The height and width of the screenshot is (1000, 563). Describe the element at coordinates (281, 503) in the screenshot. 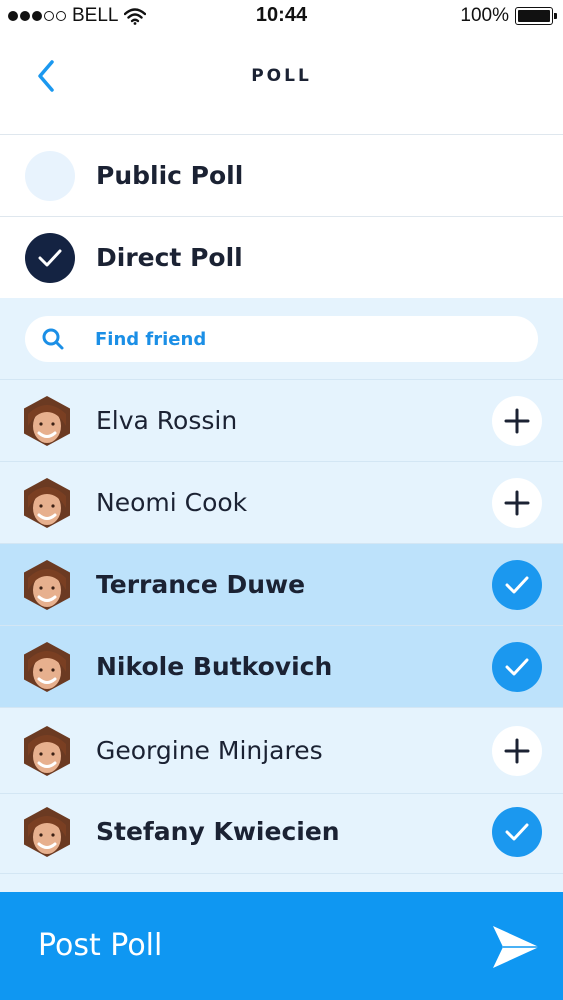

I see `friend-row: Neomi Cook` at that location.